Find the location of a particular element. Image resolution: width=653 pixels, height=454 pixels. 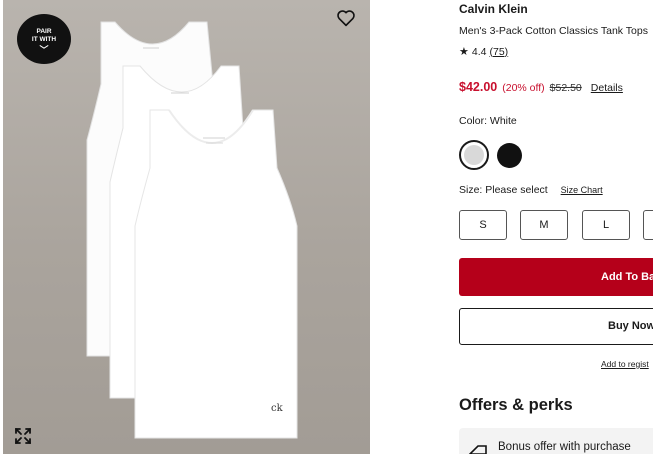

add-to-bag-button: Add To Ba is located at coordinates (556, 277).